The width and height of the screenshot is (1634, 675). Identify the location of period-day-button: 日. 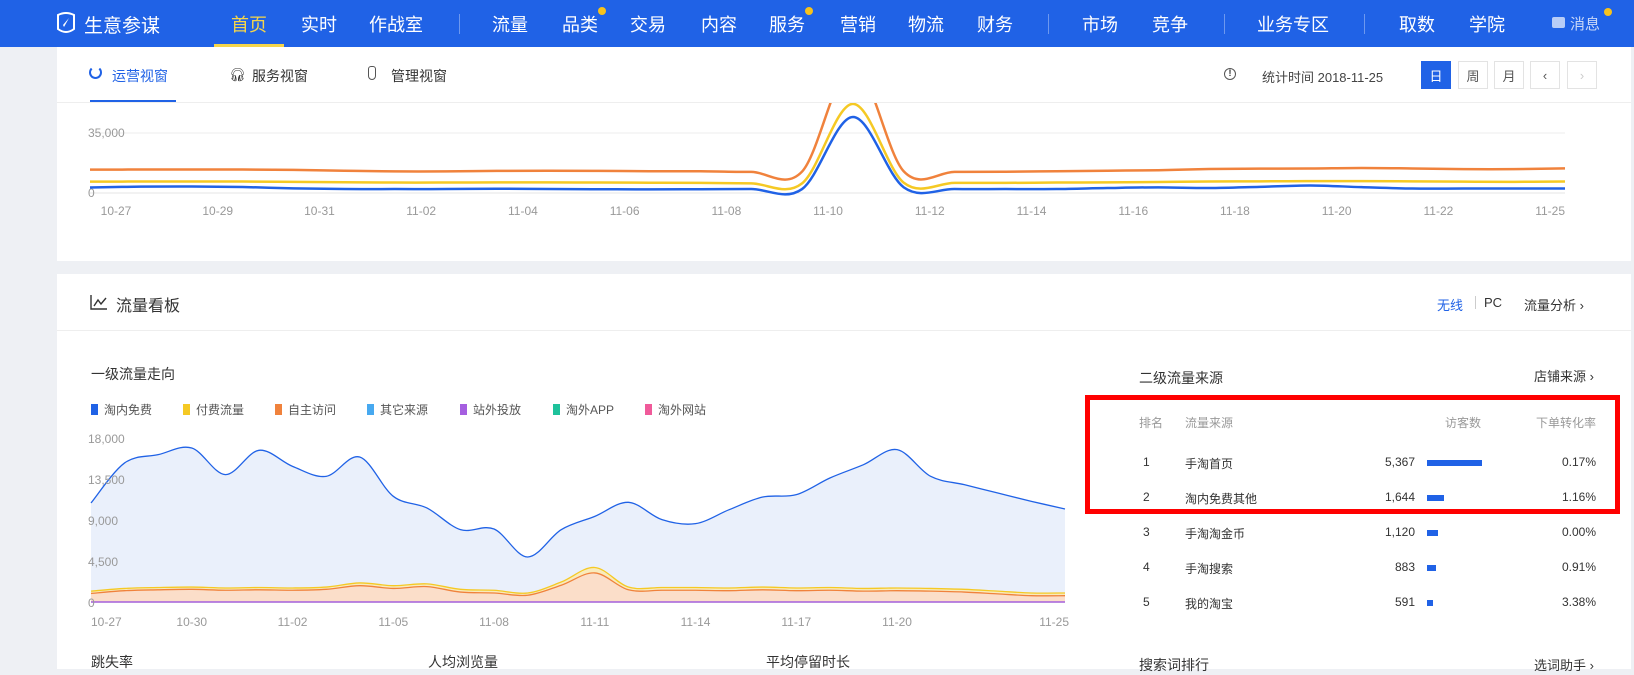
(1436, 75).